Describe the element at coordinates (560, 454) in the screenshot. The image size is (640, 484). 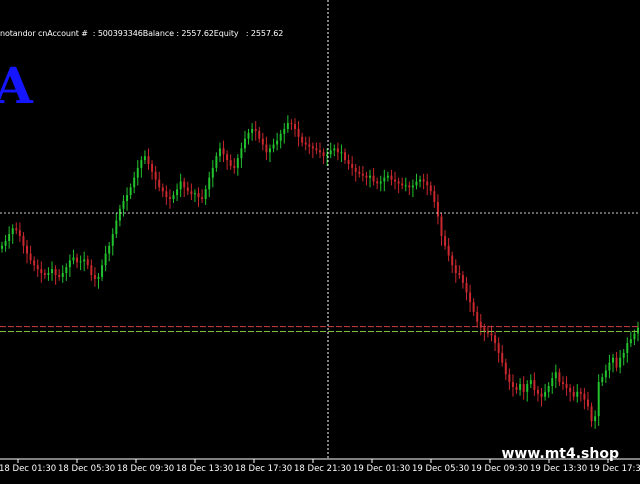
I see `watermark-text: www.mt4.shop` at that location.